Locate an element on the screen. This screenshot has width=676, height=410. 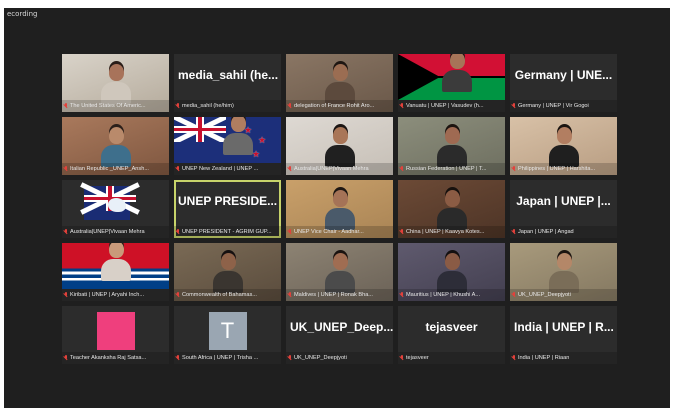
participant-tile: Japan | UNEP |... Japan | UNEP | Angad is located at coordinates (563, 209).